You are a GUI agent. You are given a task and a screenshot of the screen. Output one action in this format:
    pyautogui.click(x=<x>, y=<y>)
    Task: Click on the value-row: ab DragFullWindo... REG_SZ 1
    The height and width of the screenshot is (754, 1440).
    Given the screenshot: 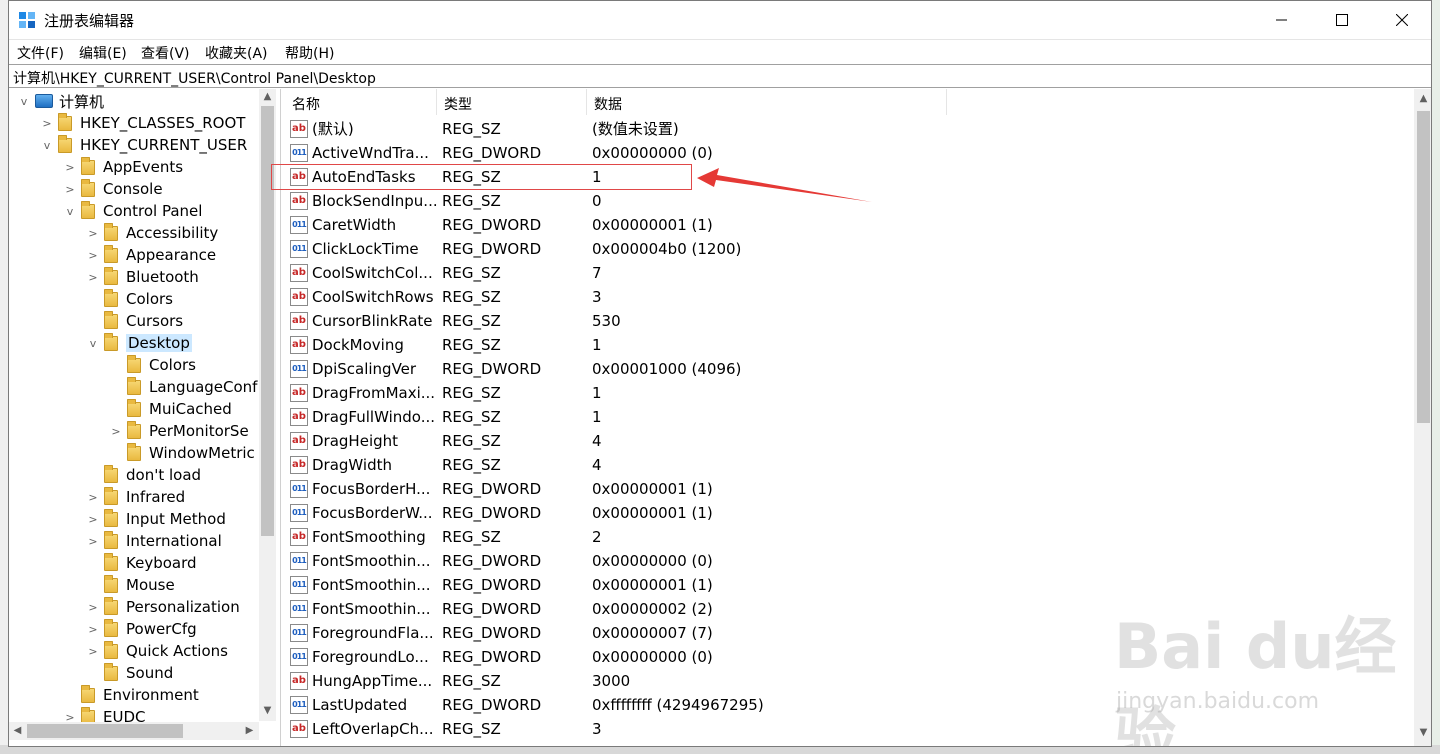 What is the action you would take?
    pyautogui.click(x=845, y=417)
    